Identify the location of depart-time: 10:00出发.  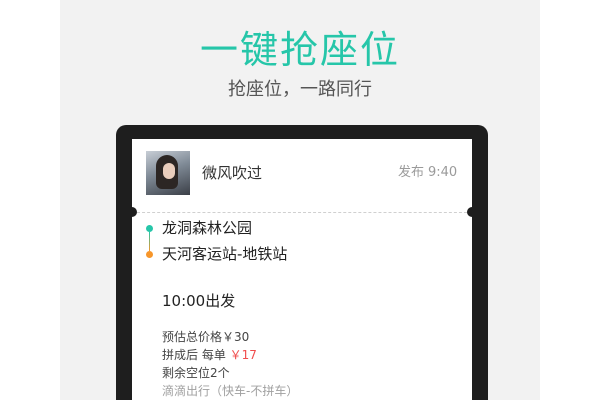
(199, 301).